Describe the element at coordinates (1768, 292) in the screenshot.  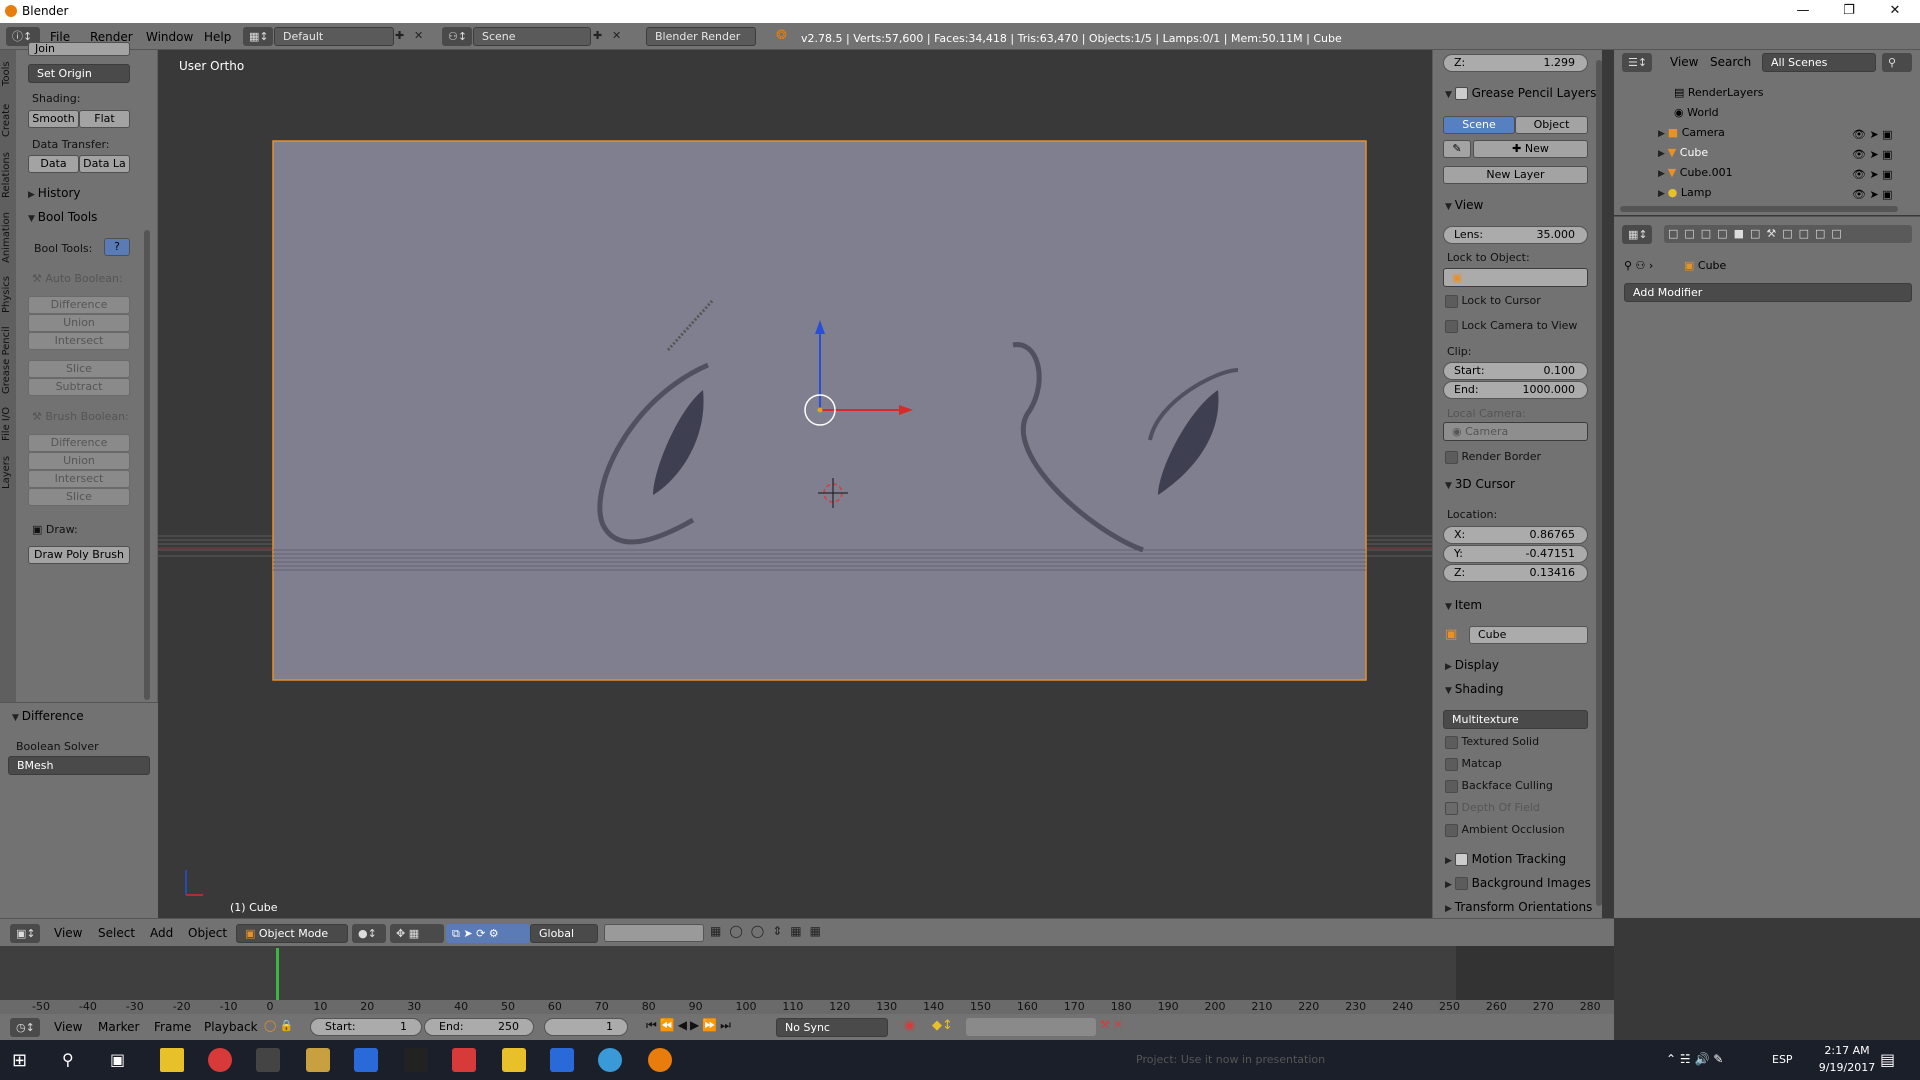
I see `add-modifier-select: Add Modifier` at that location.